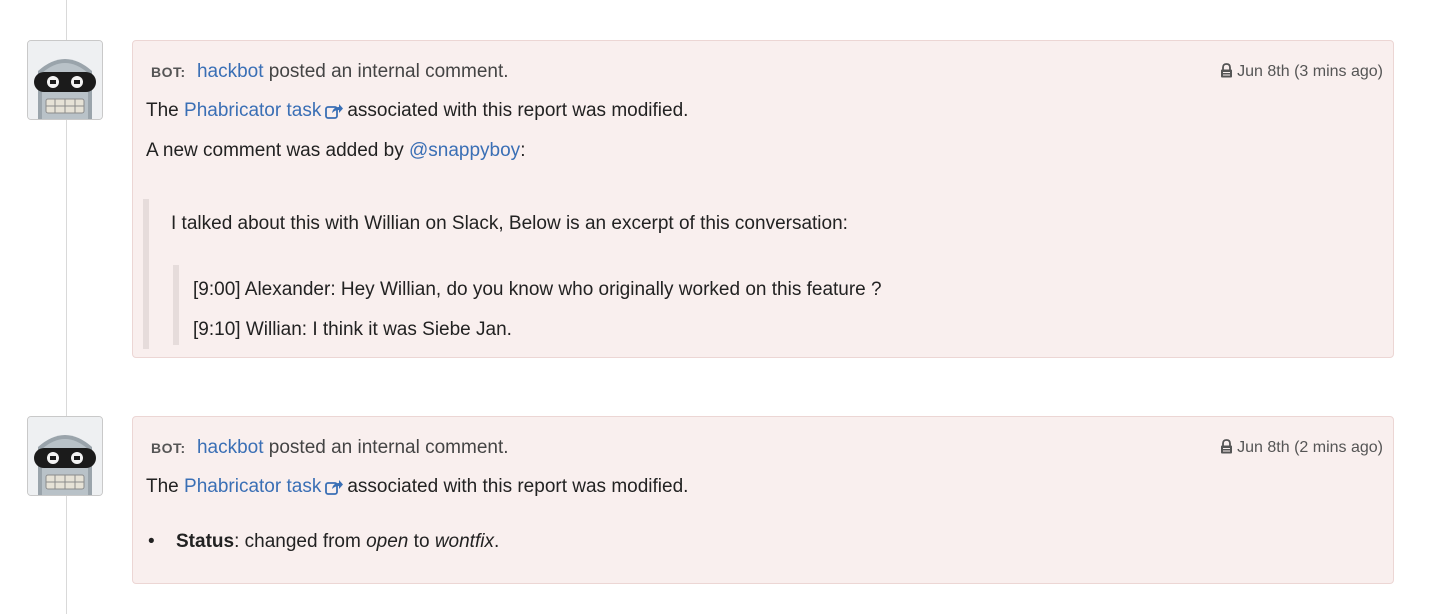  I want to click on timestamp: Jun 8th (2 mins ago), so click(1301, 449).